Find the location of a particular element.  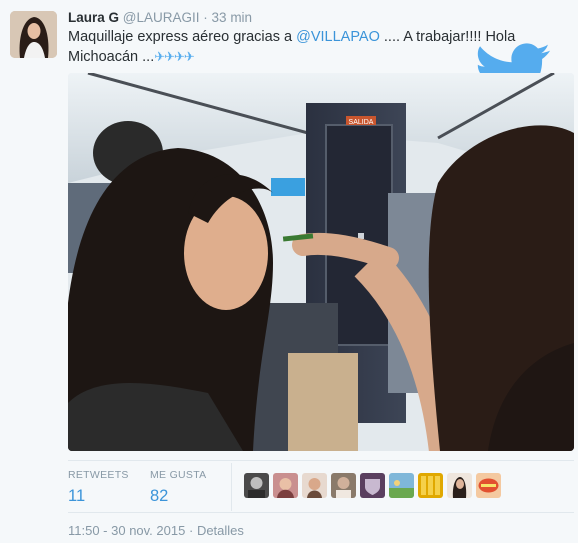

tweet-timestamp: 11:50 - 30 nov. 2015 is located at coordinates (126, 530).